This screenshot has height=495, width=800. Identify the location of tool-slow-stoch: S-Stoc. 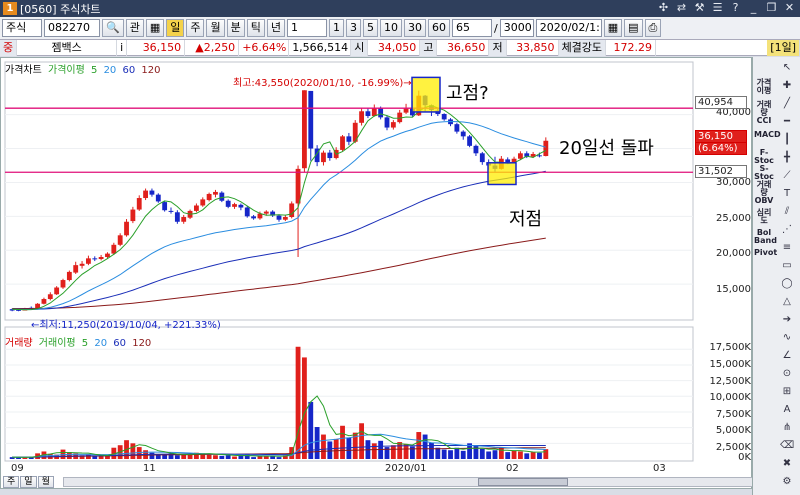
(764, 173).